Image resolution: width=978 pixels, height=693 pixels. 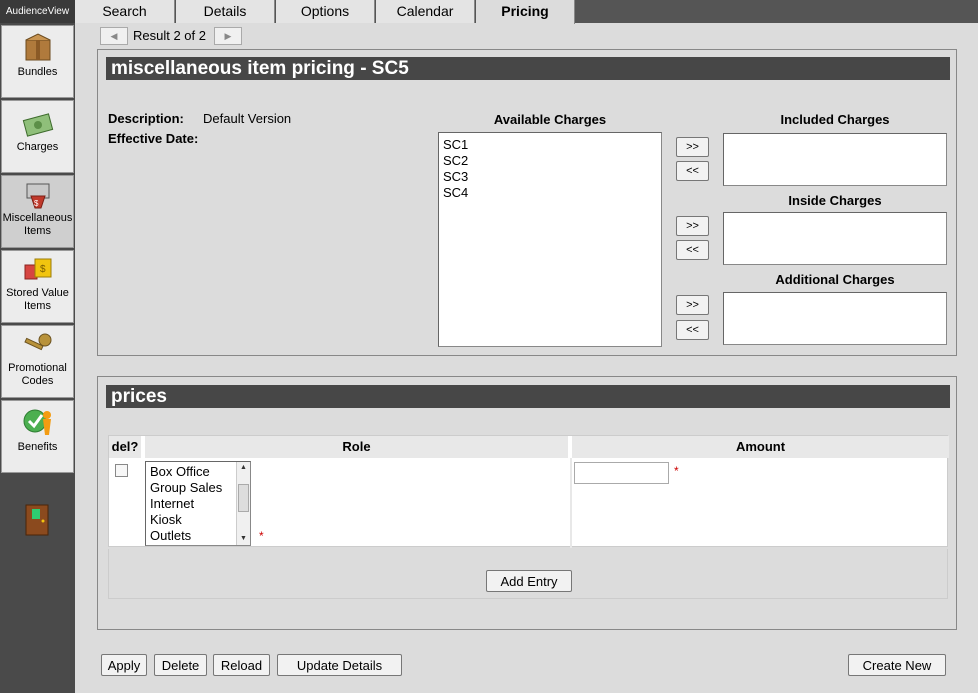 What do you see at coordinates (357, 447) in the screenshot?
I see `column-header-role: Role` at bounding box center [357, 447].